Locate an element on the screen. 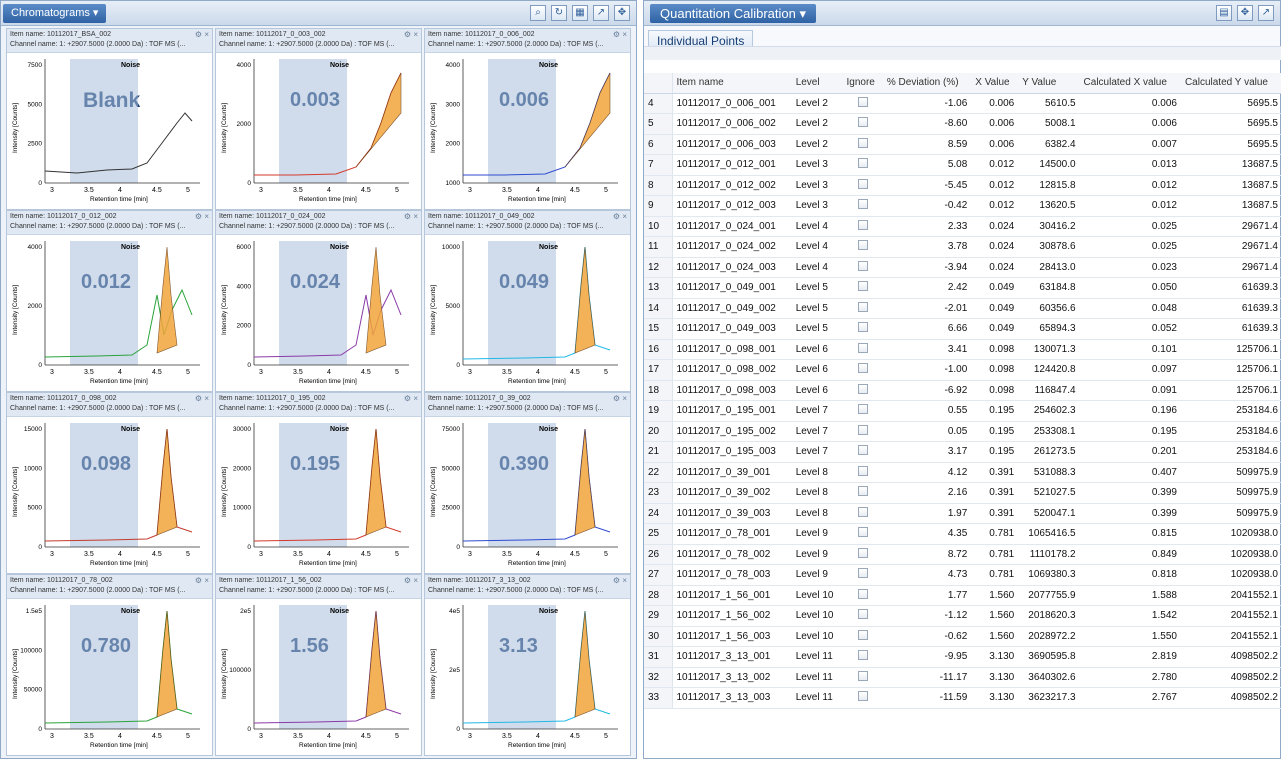 Image resolution: width=1281 pixels, height=759 pixels. calibration-tab: Quantitation Calibration ▾ is located at coordinates (733, 13).